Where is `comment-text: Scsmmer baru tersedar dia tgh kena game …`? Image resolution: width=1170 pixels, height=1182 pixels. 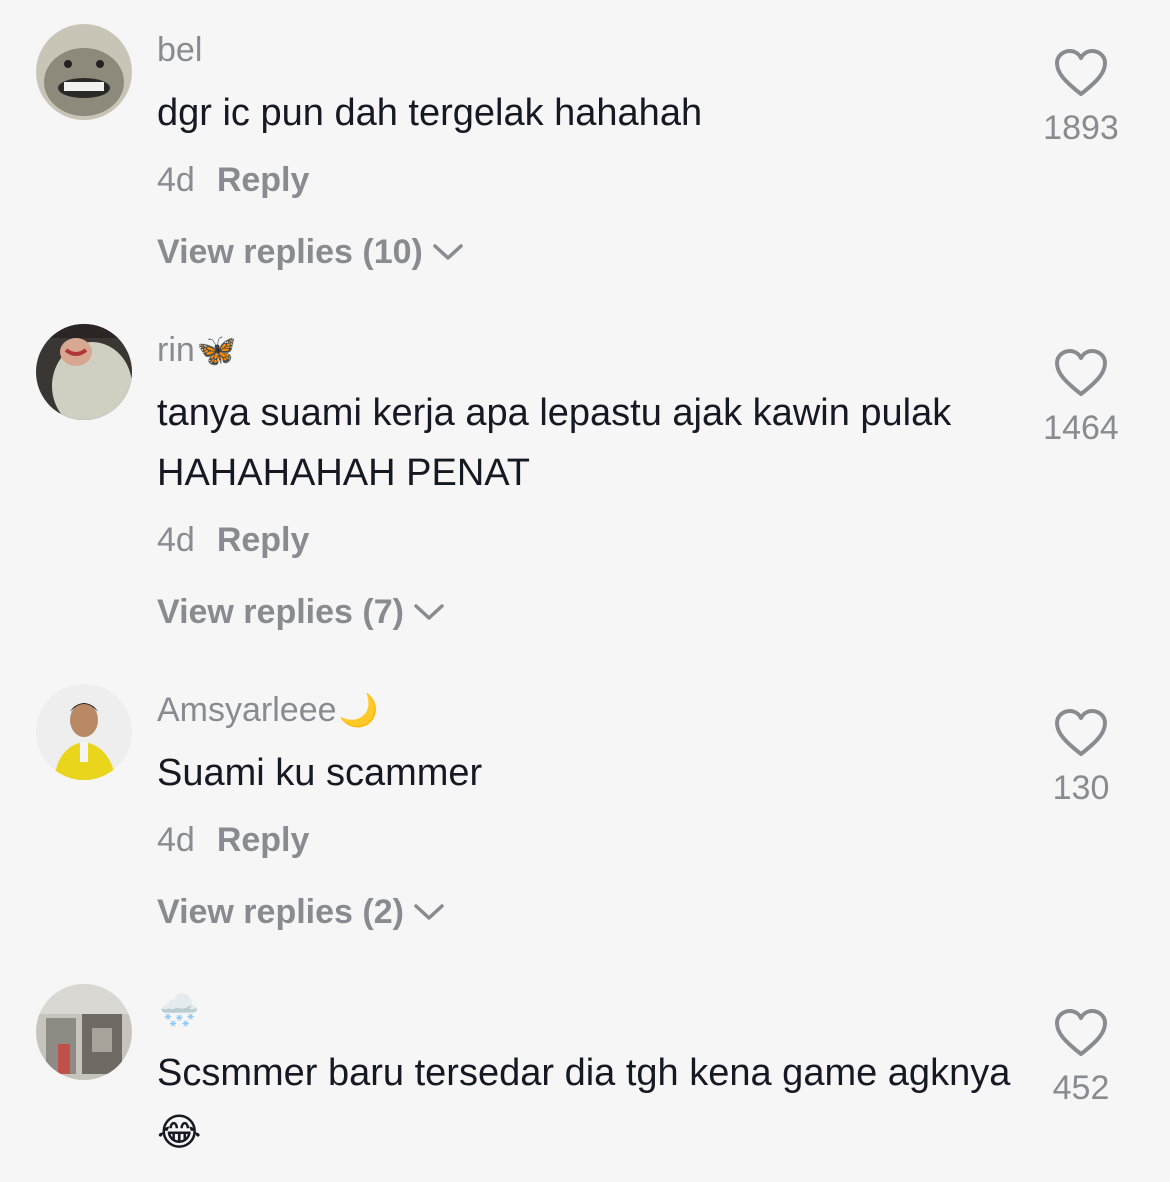 comment-text: Scsmmer baru tersedar dia tgh kena game … is located at coordinates (584, 1103).